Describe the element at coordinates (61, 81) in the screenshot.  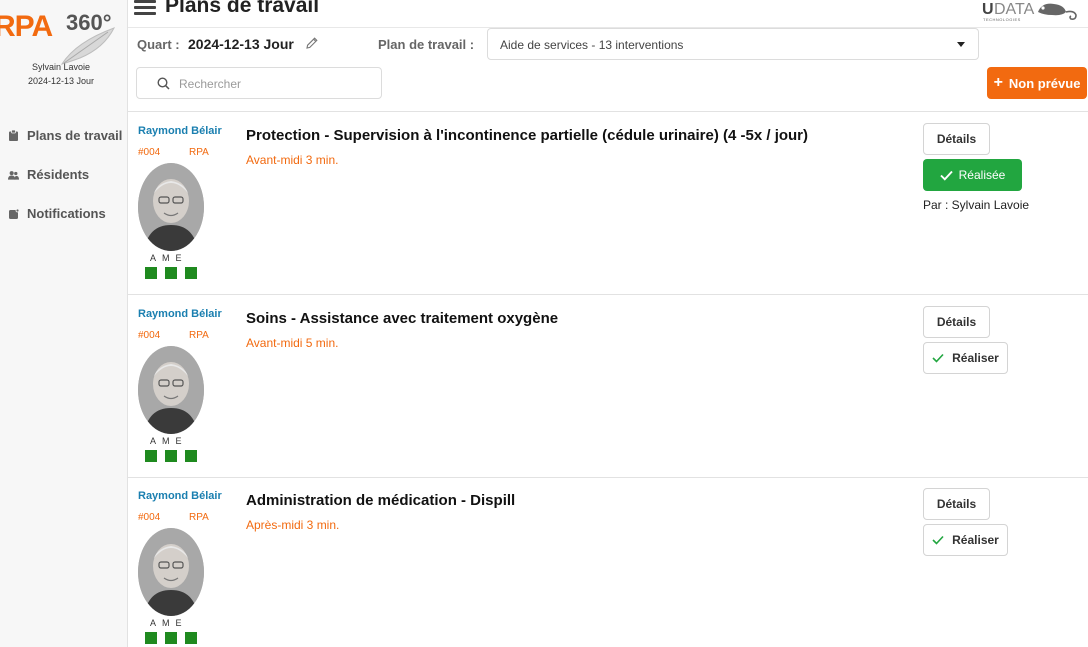
I see `user-shift: 2024-12-13 Jour` at that location.